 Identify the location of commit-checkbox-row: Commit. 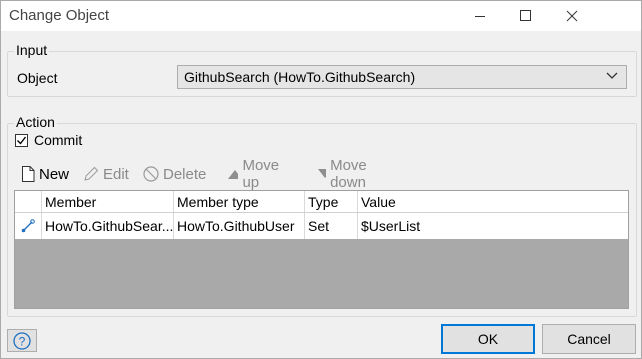
(48, 140).